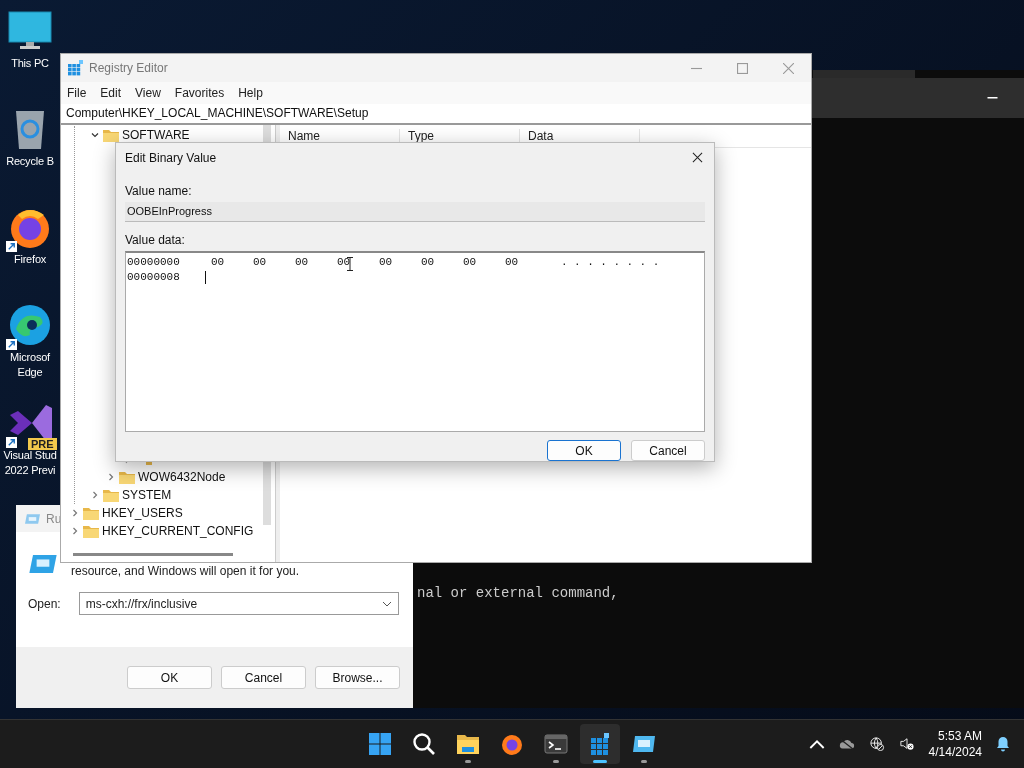 The width and height of the screenshot is (1024, 768). Describe the element at coordinates (171, 157) in the screenshot. I see `dialog-title: Edit Binary Value` at that location.